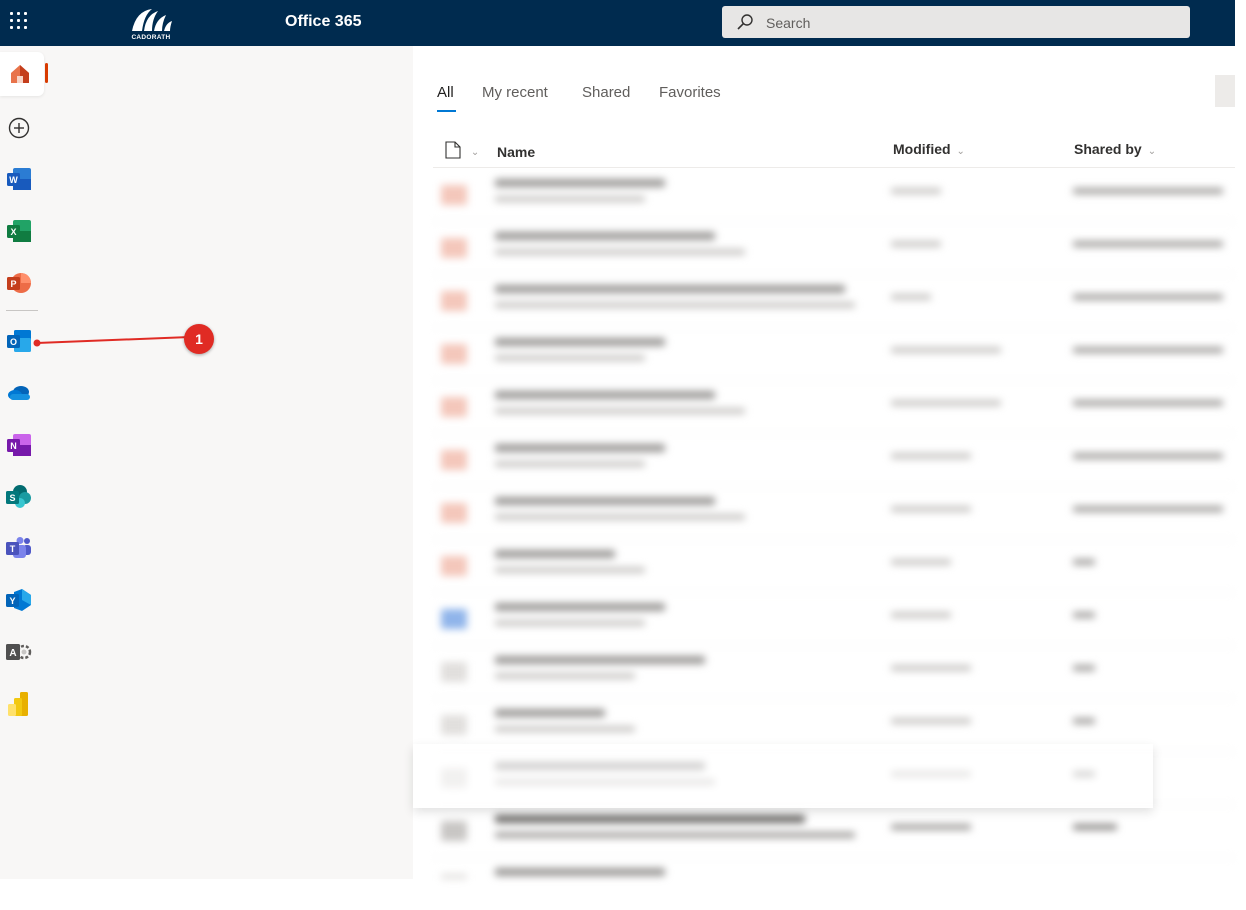  What do you see at coordinates (690, 92) in the screenshot?
I see `tab-favorites: Favorites` at bounding box center [690, 92].